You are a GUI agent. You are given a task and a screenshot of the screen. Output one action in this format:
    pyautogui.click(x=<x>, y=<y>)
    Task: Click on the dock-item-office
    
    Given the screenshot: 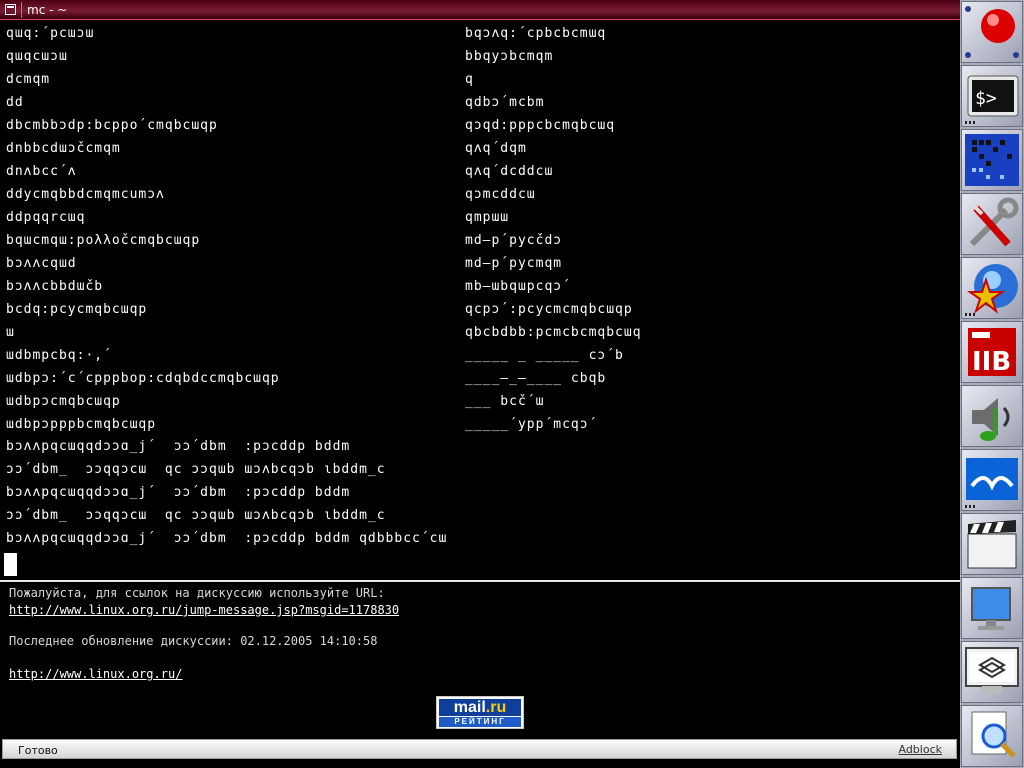 What is the action you would take?
    pyautogui.click(x=992, y=480)
    